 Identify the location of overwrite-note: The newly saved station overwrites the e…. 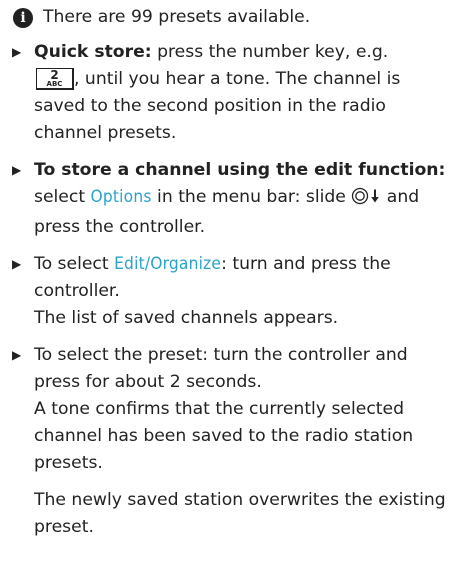
(240, 513).